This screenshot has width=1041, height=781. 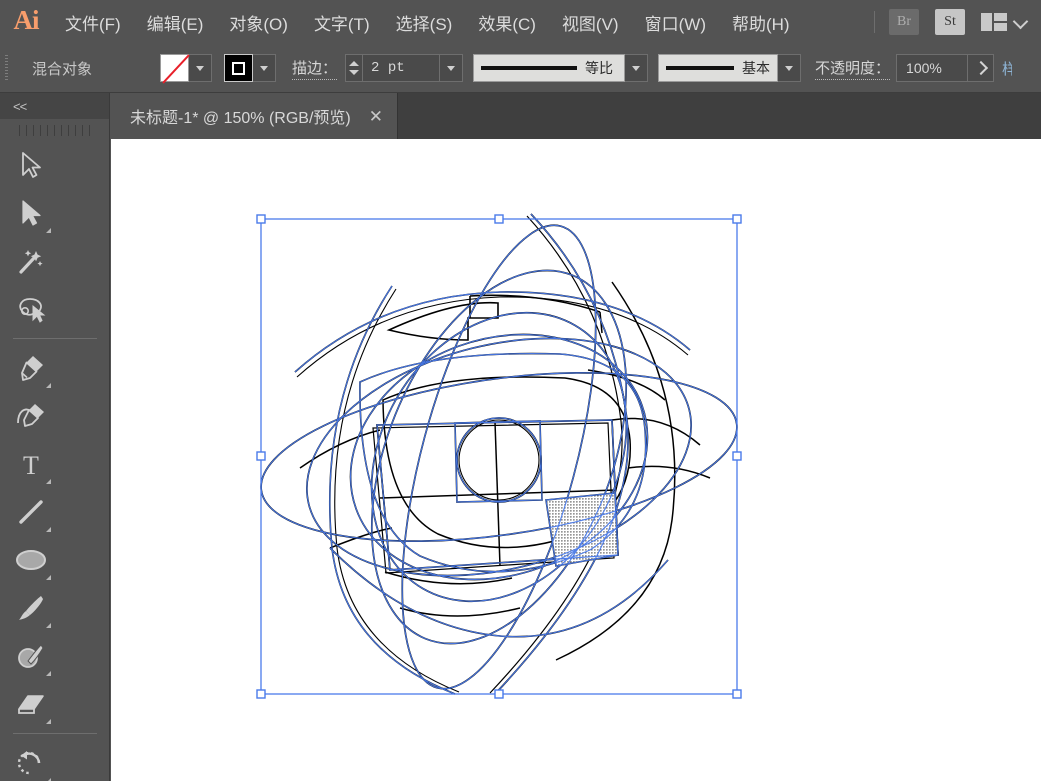 I want to click on document-tab-title: 未标题-1* @ 150% (RGB/预览), so click(x=240, y=118).